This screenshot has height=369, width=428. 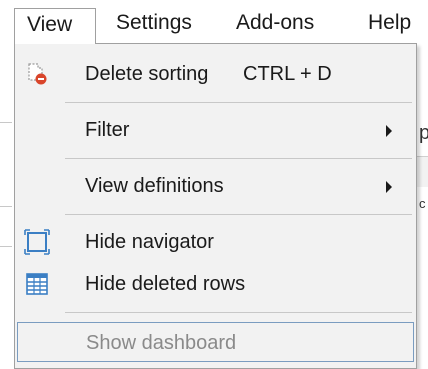 I want to click on menu-item-label: Show dashboard, so click(x=161, y=343).